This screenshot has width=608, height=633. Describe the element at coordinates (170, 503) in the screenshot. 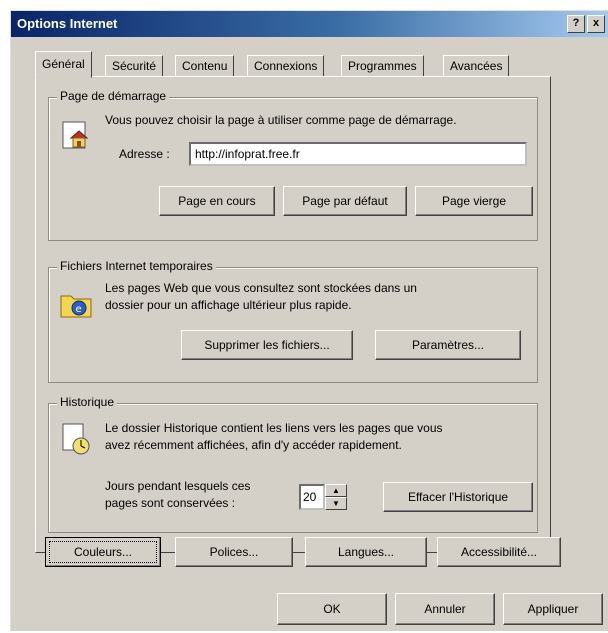

I see `days-label-line2: pages sont conservées :` at that location.